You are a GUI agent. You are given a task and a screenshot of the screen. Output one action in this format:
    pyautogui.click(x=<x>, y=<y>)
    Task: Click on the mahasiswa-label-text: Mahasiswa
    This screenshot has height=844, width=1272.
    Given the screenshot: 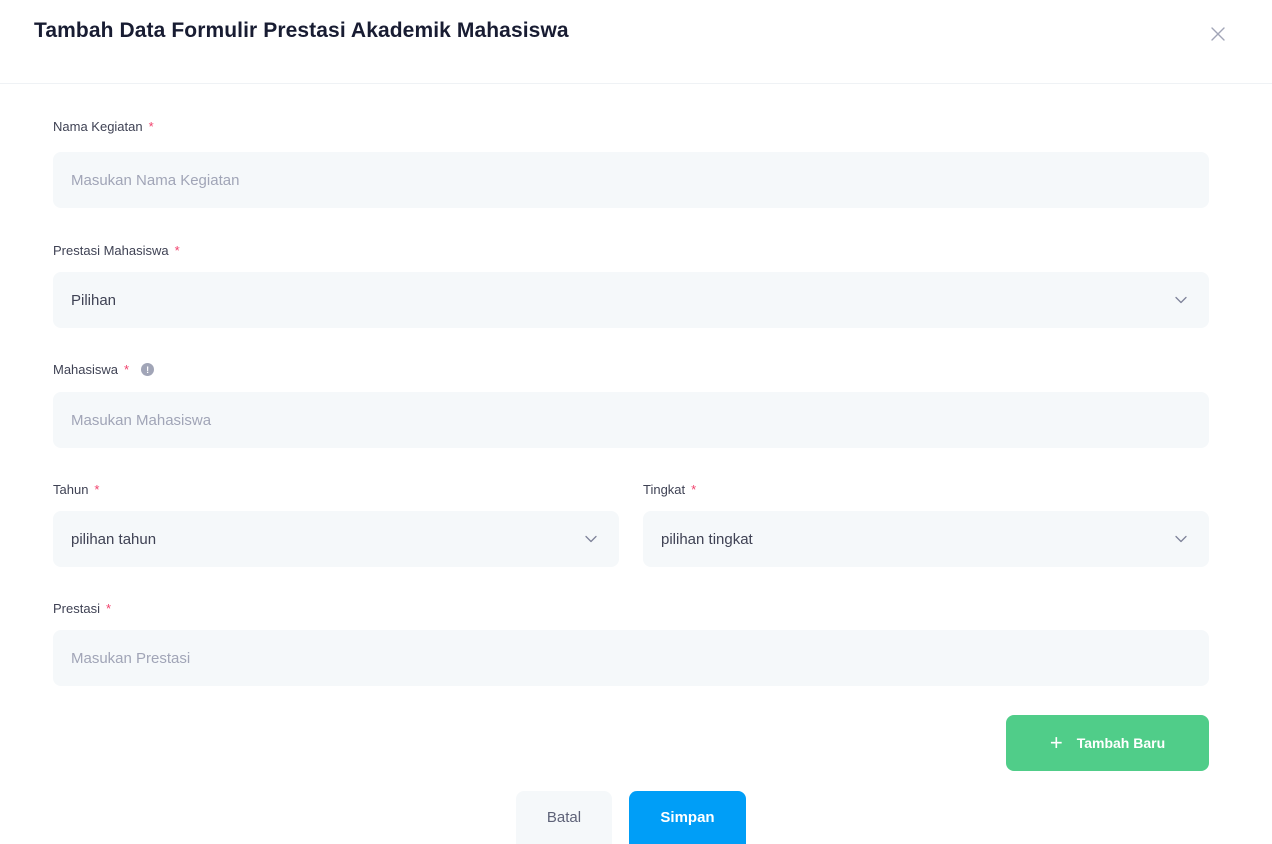 What is the action you would take?
    pyautogui.click(x=86, y=369)
    